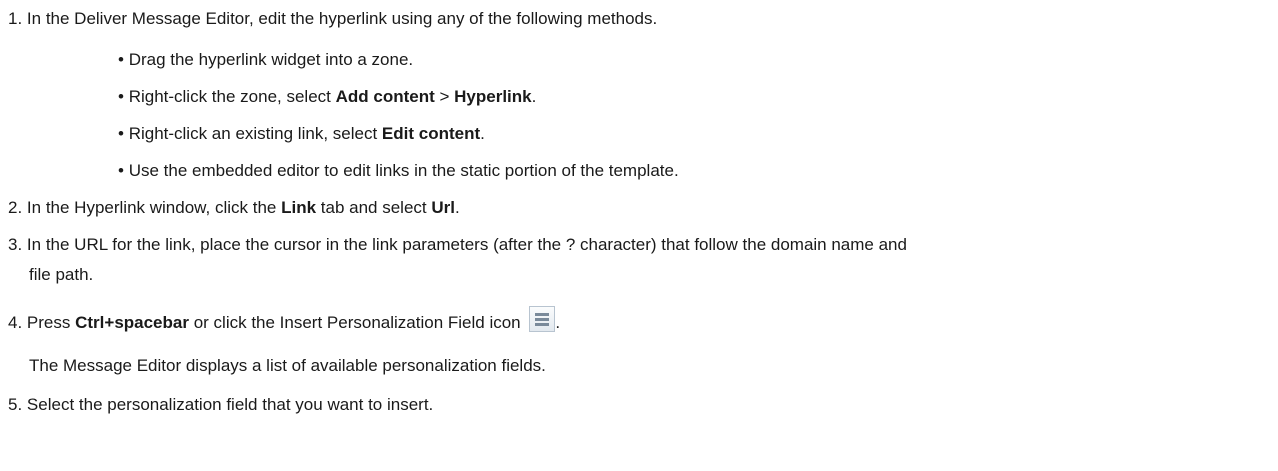 This screenshot has width=1278, height=471. I want to click on option-url: Url, so click(443, 207).